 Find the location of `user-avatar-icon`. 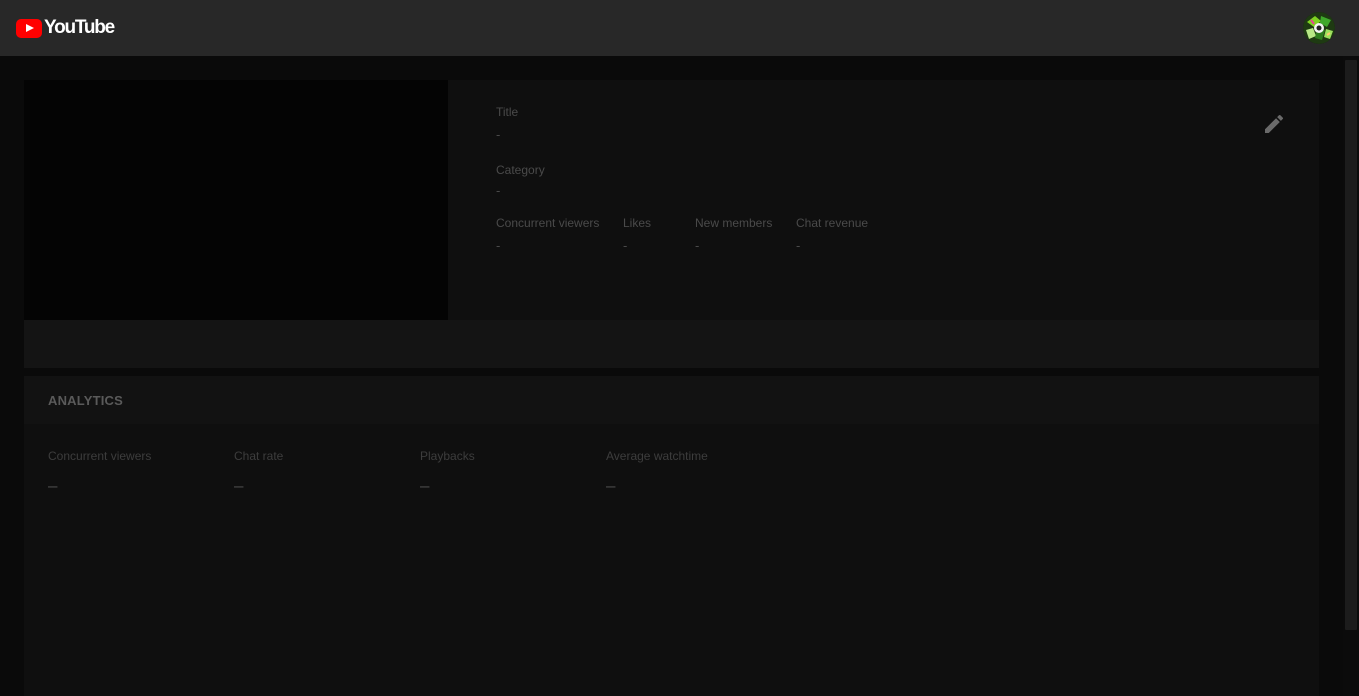

user-avatar-icon is located at coordinates (1319, 28).